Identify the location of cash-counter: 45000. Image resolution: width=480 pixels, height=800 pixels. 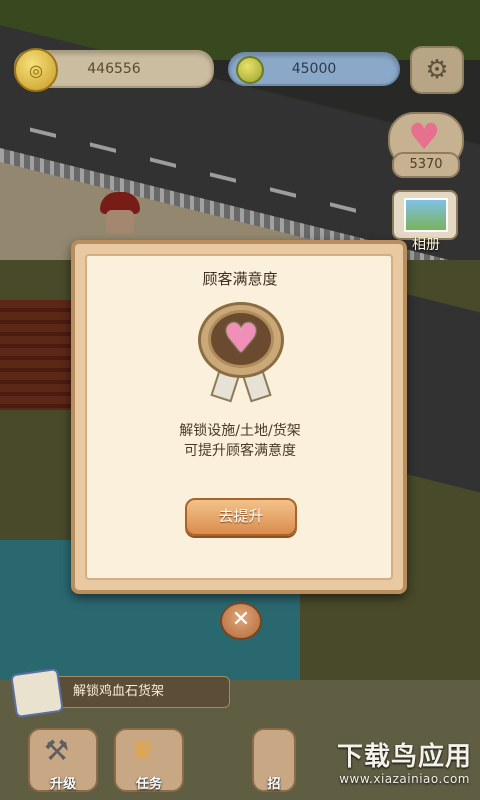
(314, 69).